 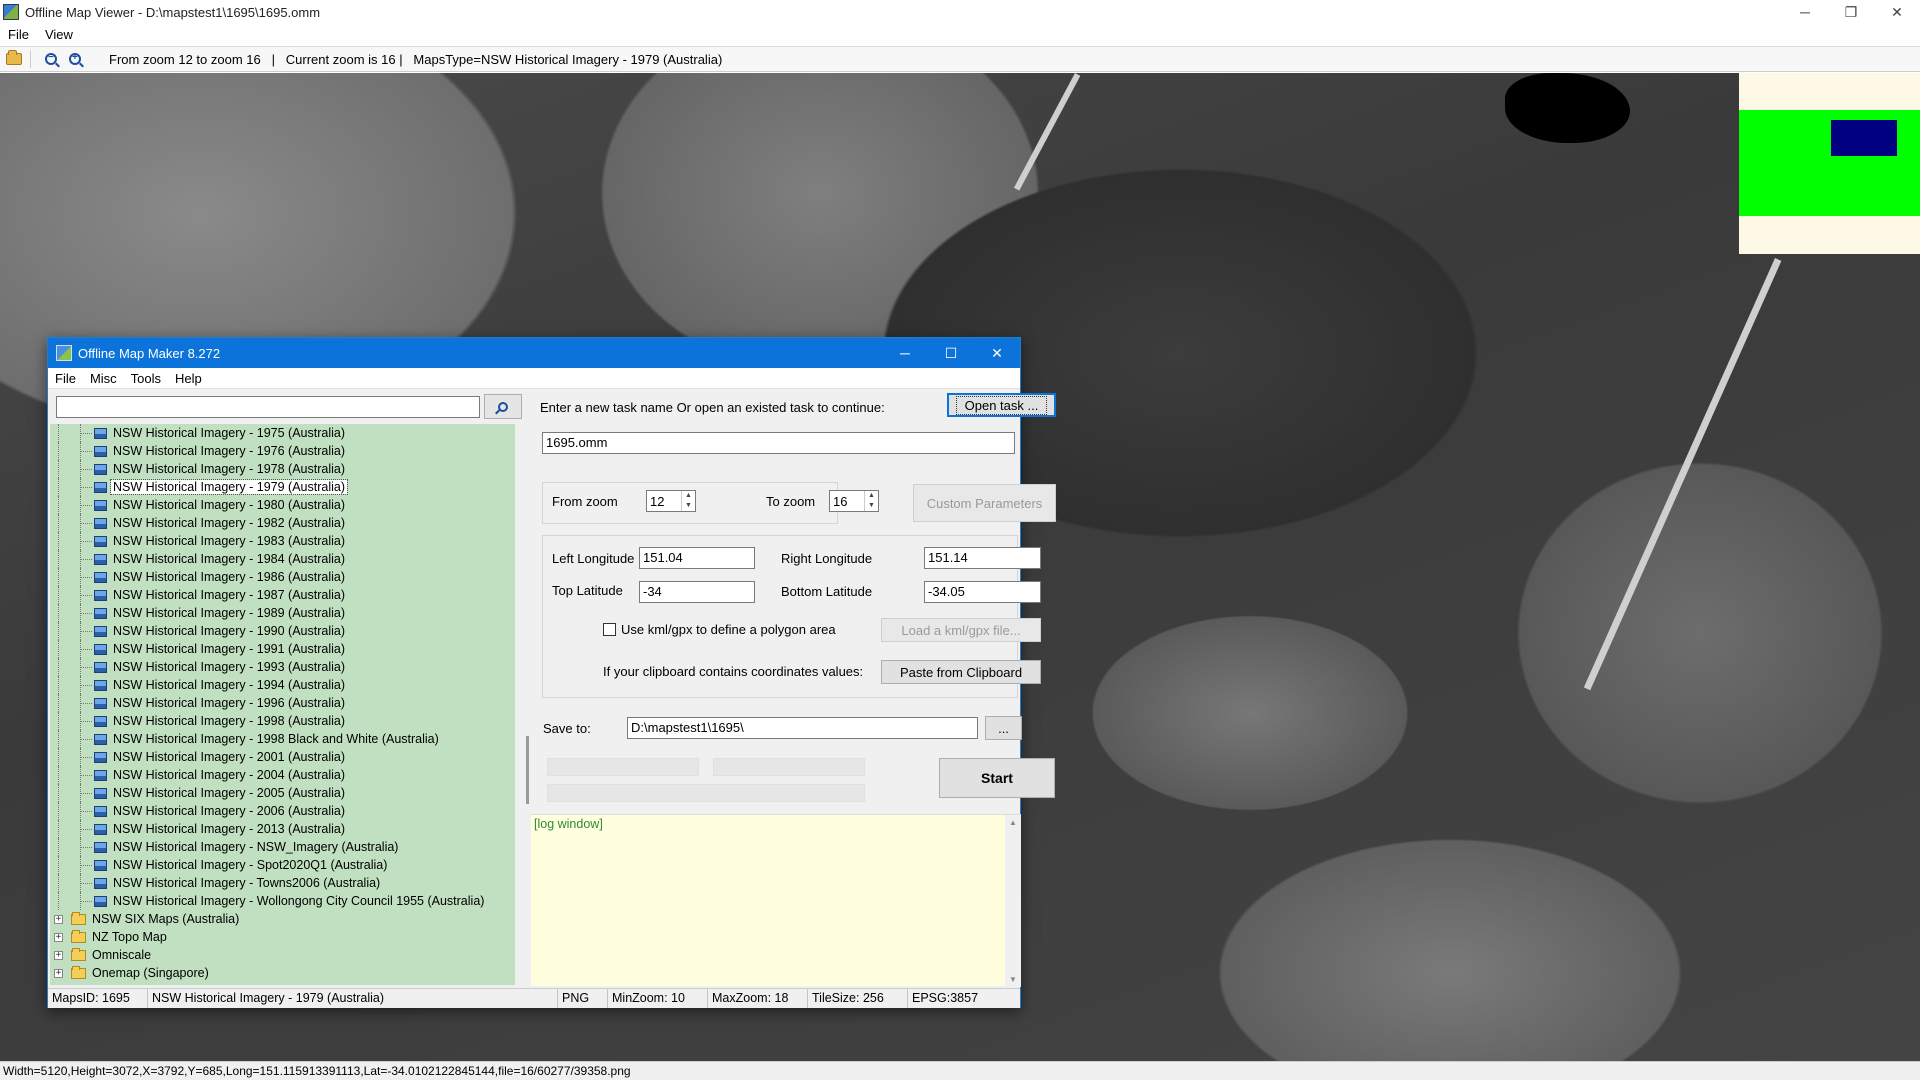 I want to click on overview-viewport, so click(x=1864, y=138).